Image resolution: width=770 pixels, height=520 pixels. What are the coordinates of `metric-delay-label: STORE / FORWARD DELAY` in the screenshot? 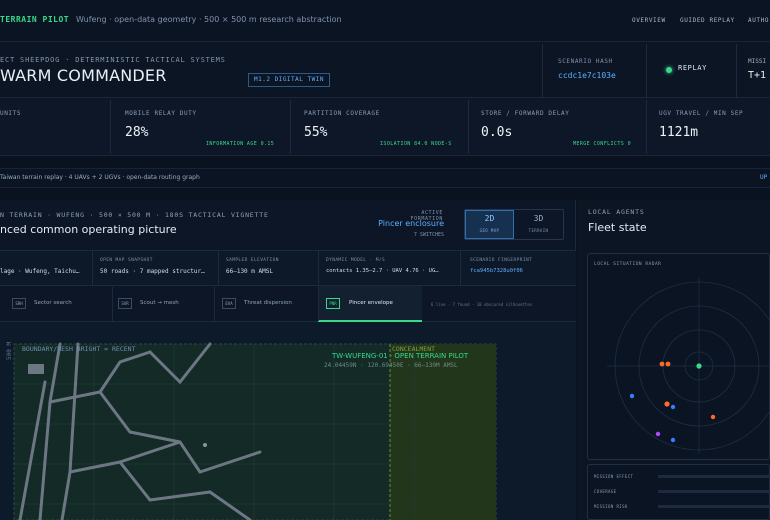 It's located at (525, 113).